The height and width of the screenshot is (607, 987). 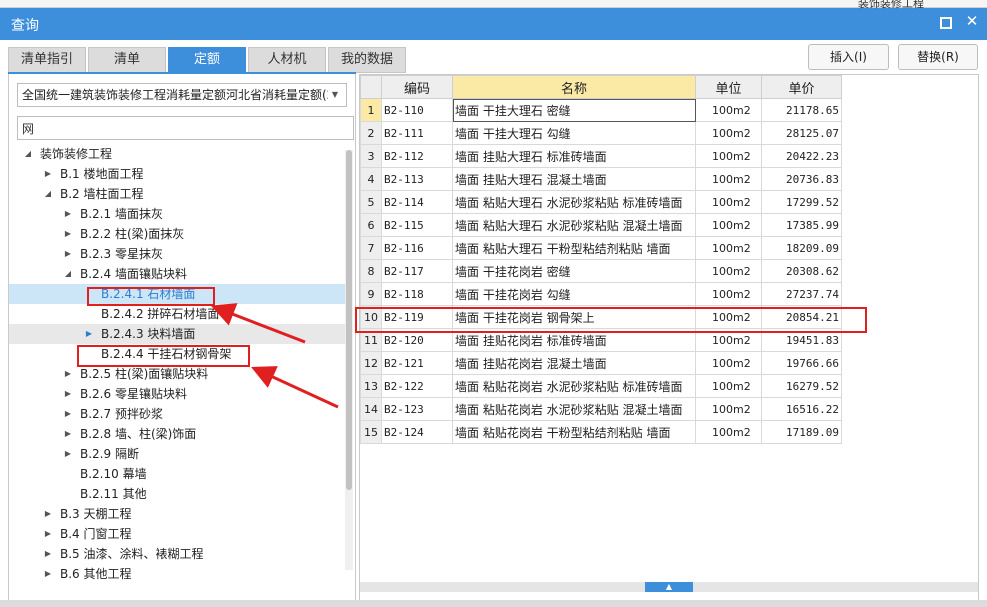 I want to click on scrollbar-thumb, so click(x=349, y=320).